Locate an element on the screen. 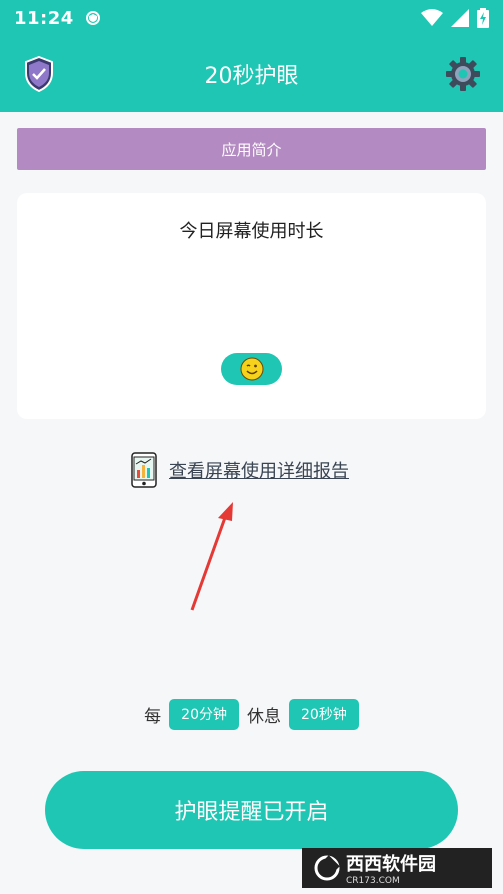 The width and height of the screenshot is (503, 894). watermark: 西西软件园 CR173.COM is located at coordinates (397, 868).